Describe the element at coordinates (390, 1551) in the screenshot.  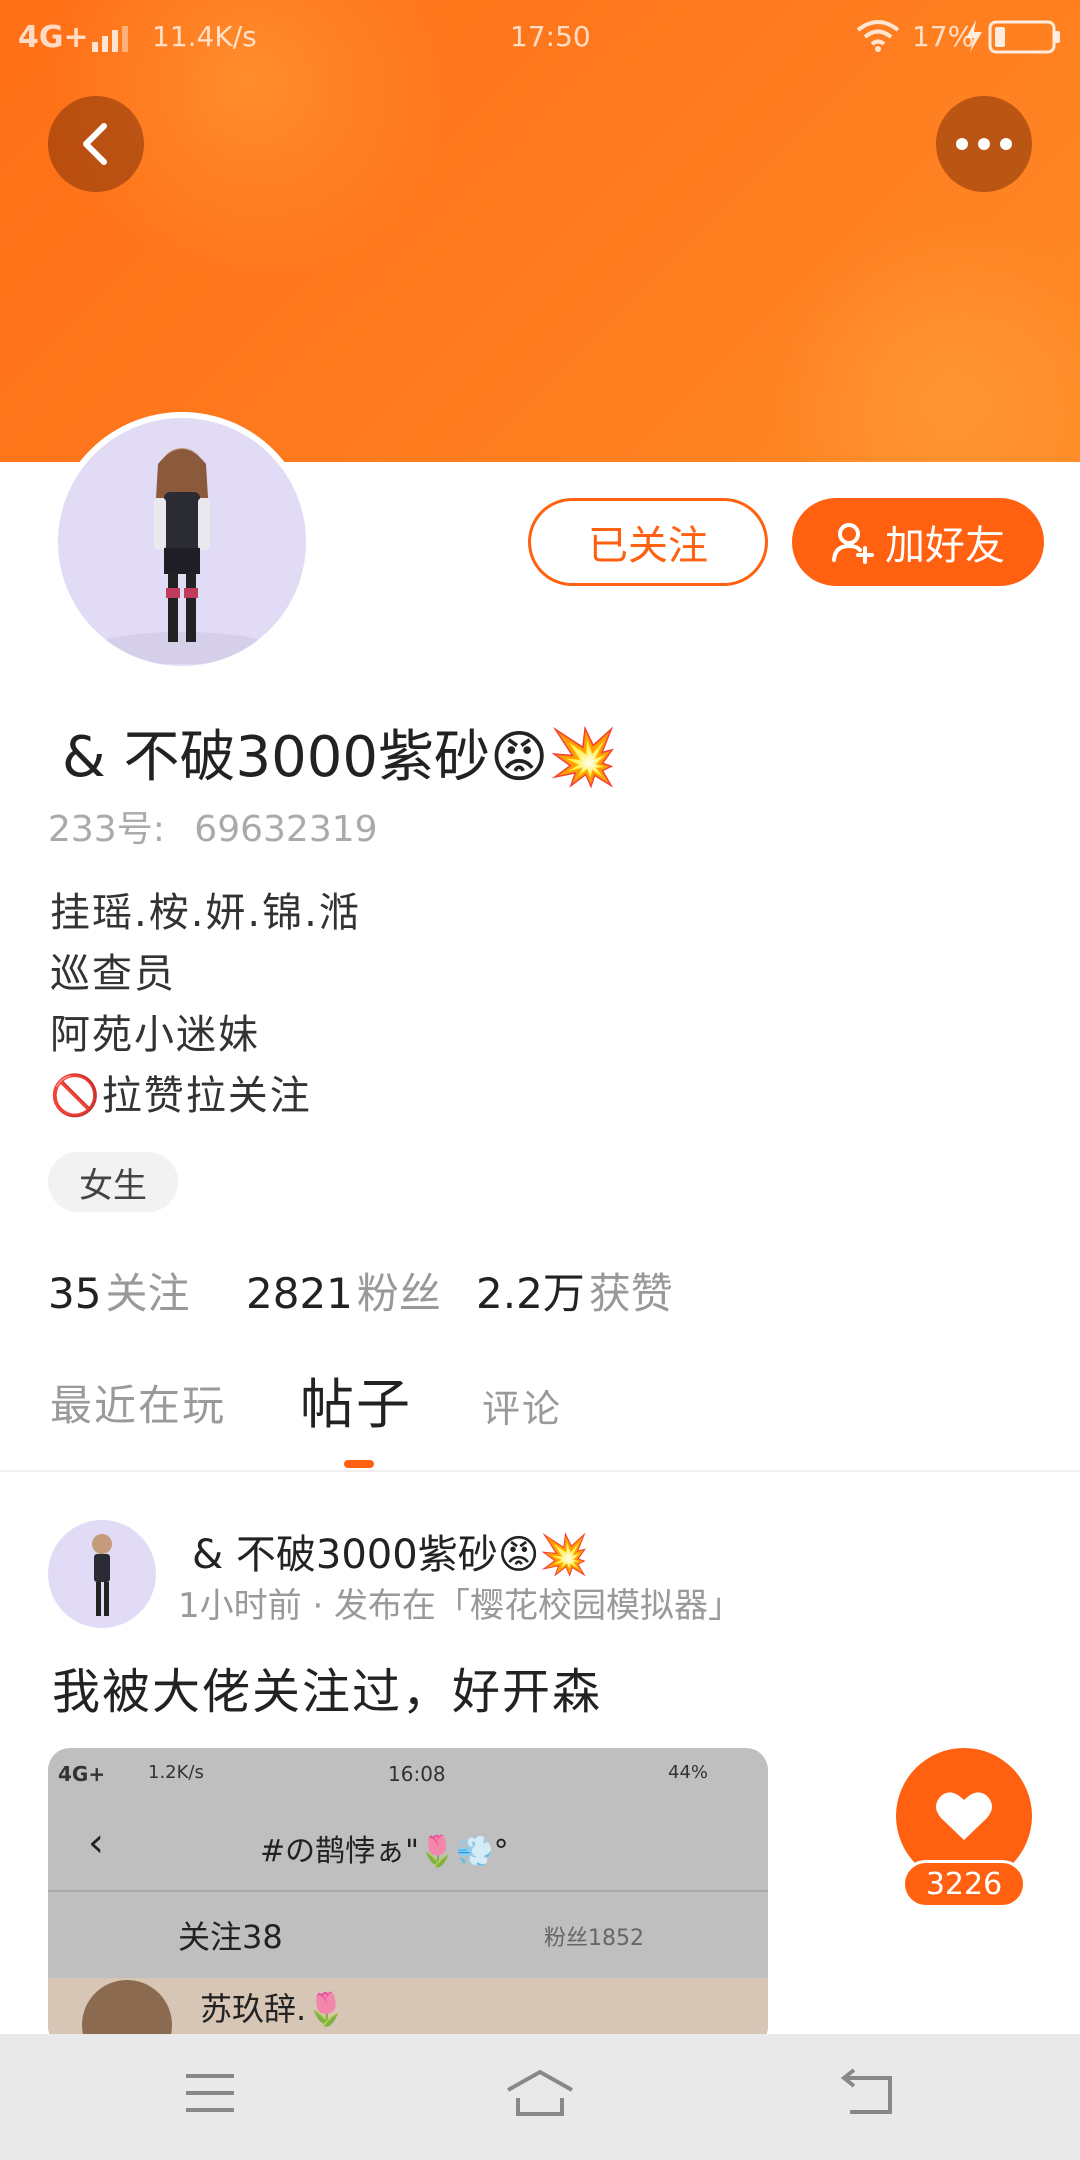
I see `post-author-name: & 不破3000紫砂😡💥` at that location.